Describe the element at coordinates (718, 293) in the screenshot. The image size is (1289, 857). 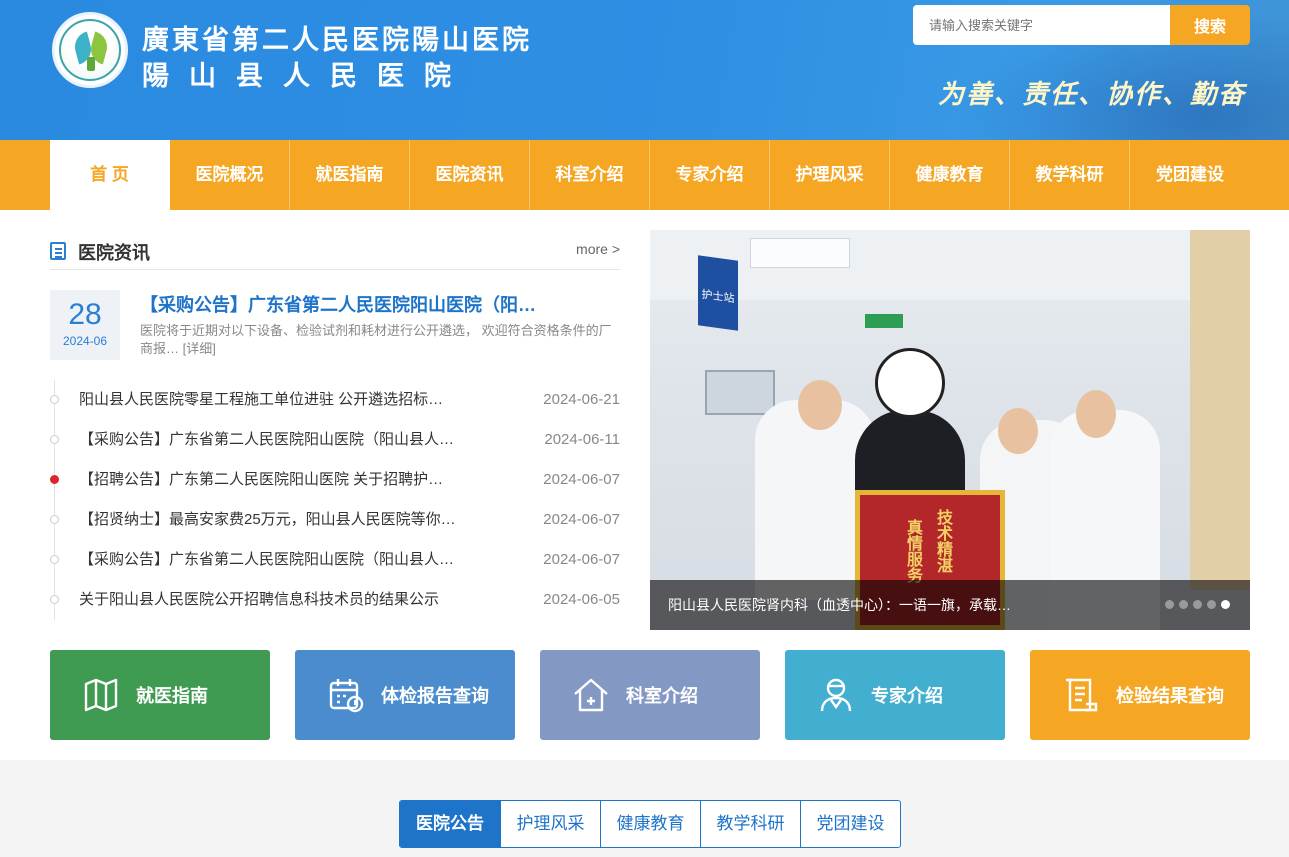
I see `nurse-station-sign: 护士站` at that location.